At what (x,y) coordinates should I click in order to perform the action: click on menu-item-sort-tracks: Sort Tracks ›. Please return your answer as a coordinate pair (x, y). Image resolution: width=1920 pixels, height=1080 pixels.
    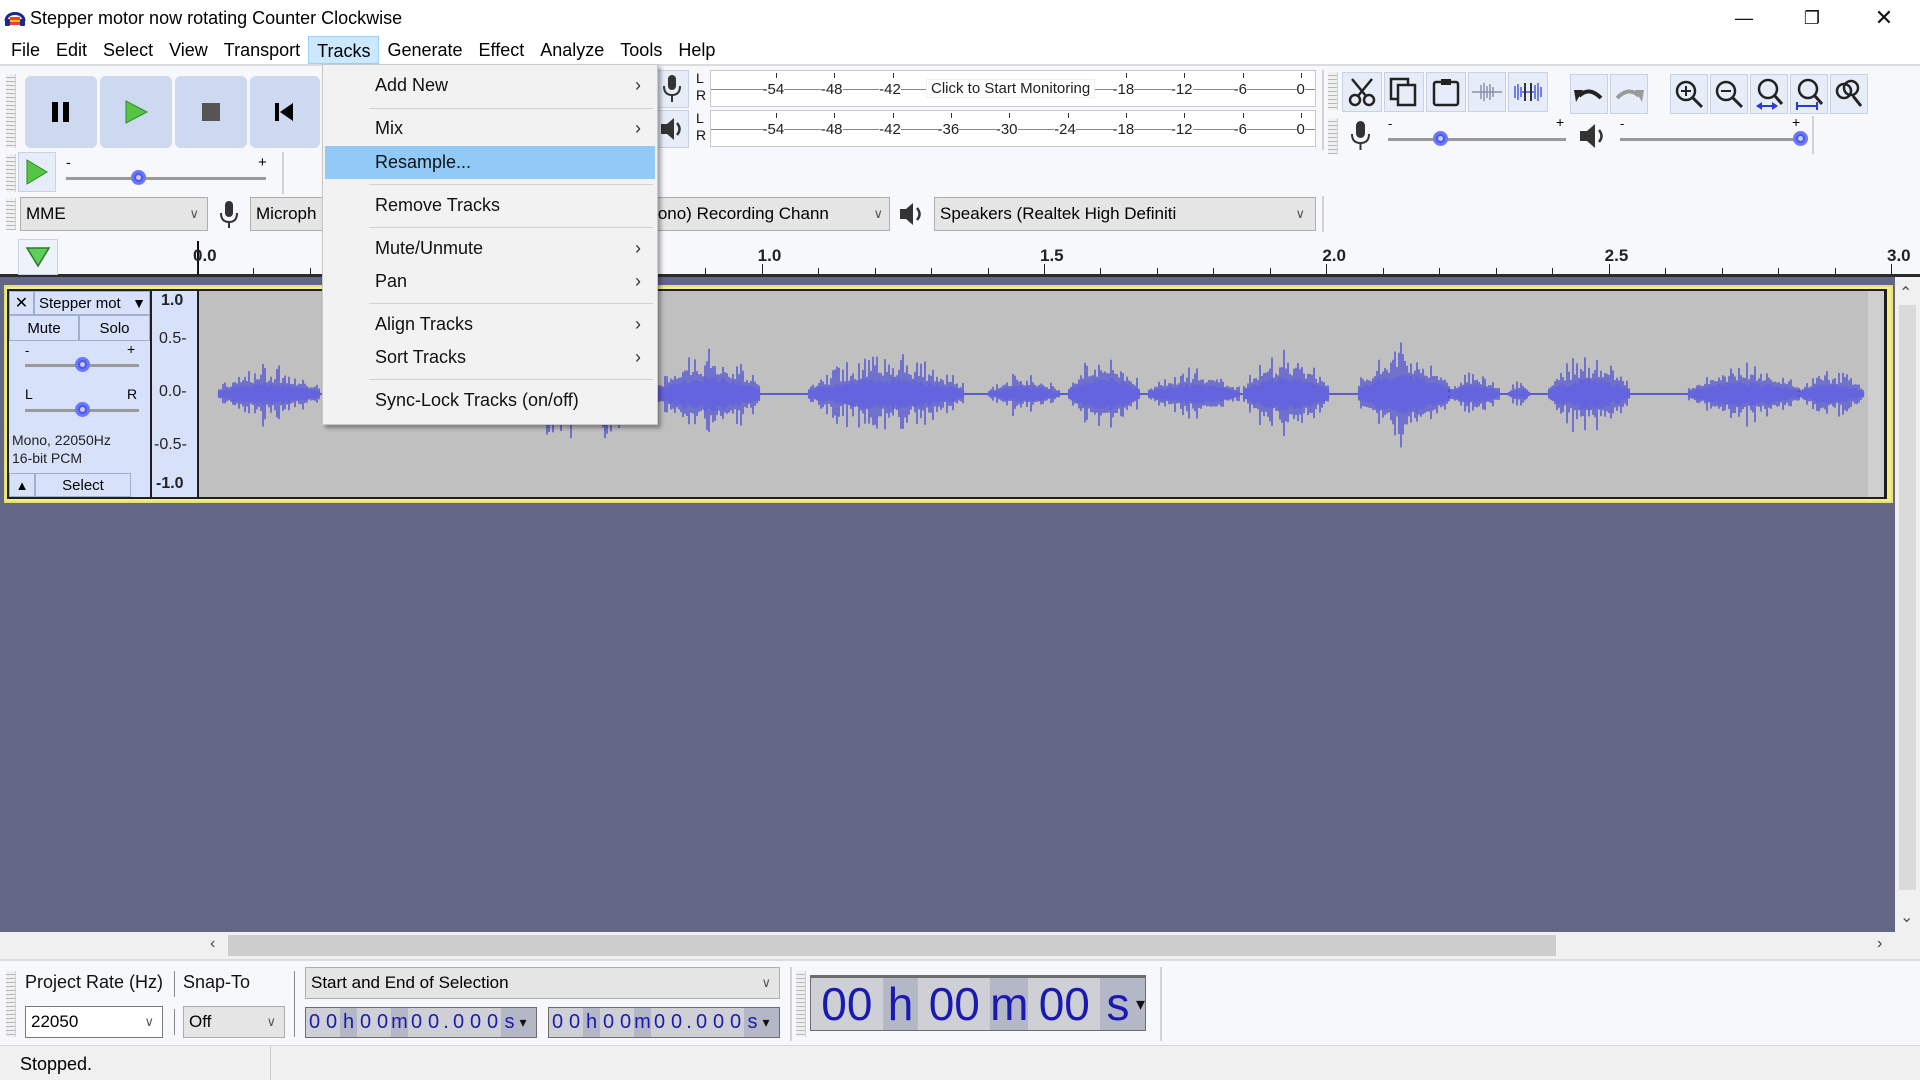
    Looking at the image, I should click on (490, 357).